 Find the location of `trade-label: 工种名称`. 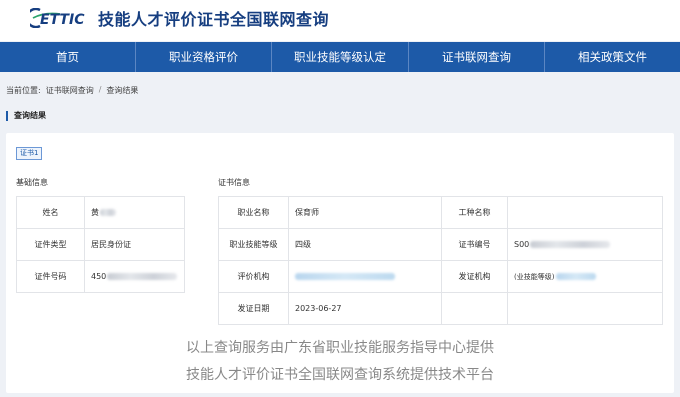

trade-label: 工种名称 is located at coordinates (474, 212).